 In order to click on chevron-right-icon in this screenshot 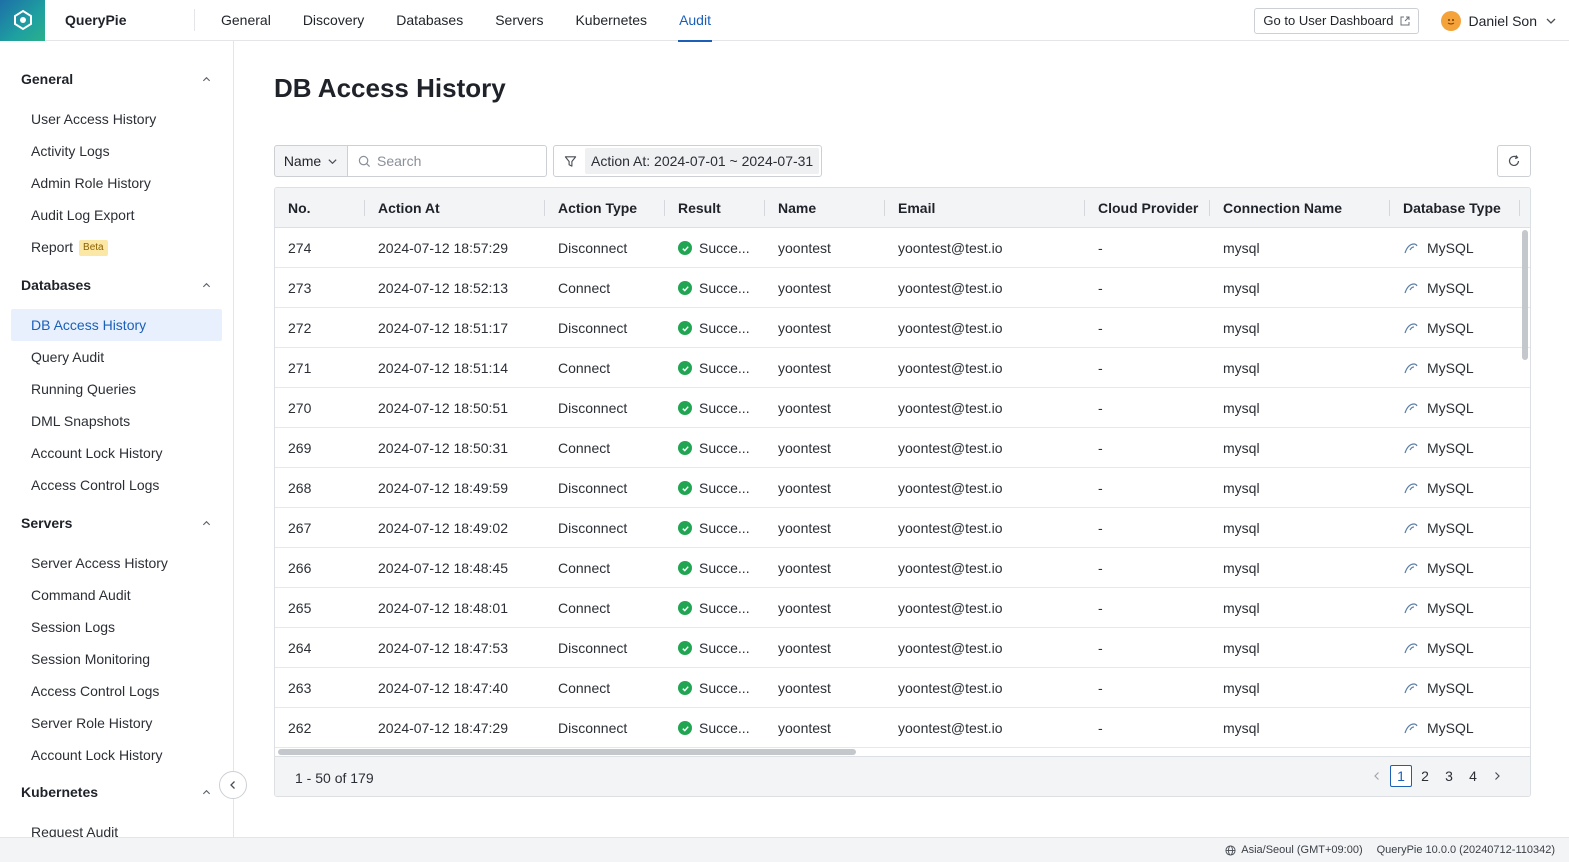, I will do `click(1497, 776)`.